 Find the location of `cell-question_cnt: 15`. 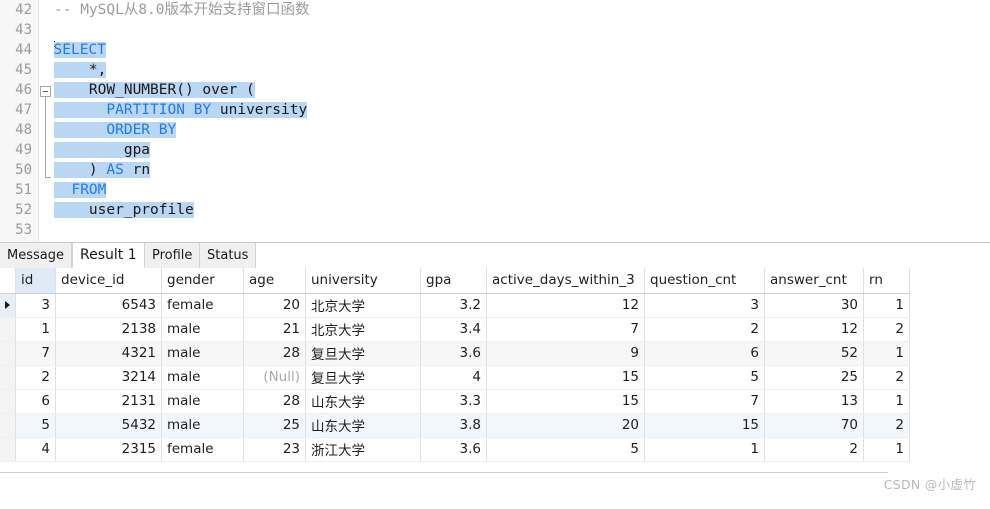

cell-question_cnt: 15 is located at coordinates (704, 425).